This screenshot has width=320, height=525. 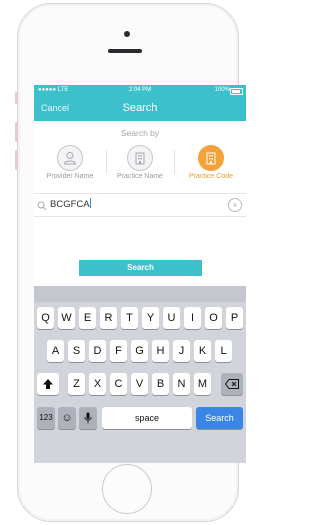 I want to click on key-a: A, so click(x=55, y=351).